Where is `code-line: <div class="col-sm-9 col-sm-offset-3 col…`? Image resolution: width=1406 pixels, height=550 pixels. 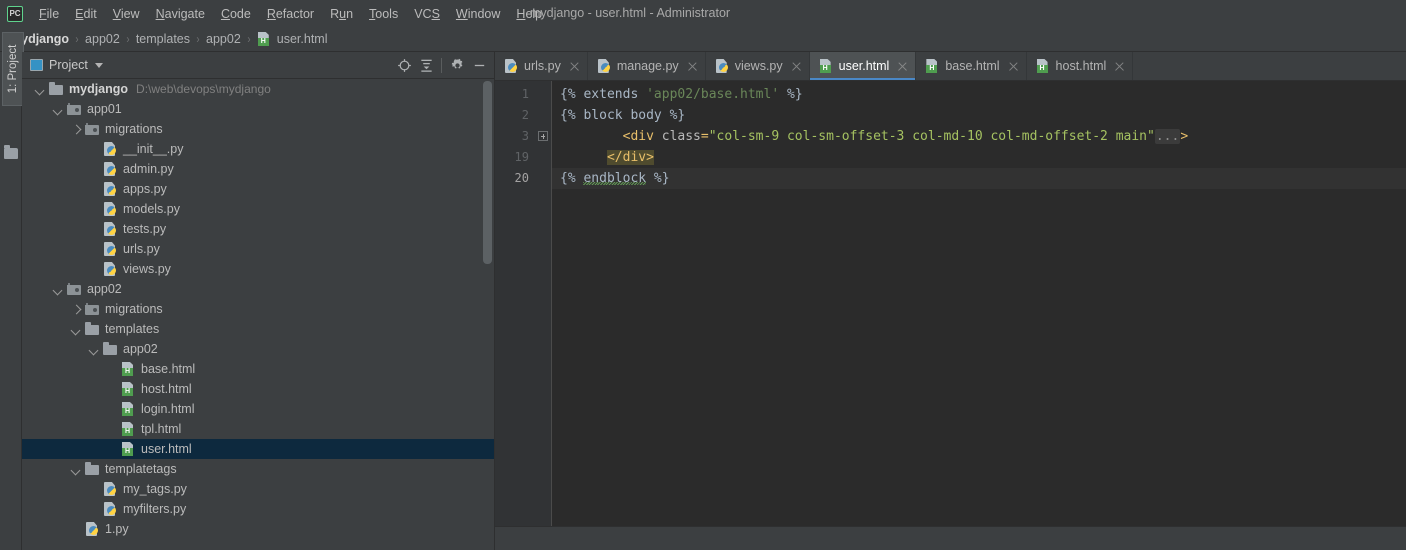
code-line: <div class="col-sm-9 col-sm-offset-3 col… is located at coordinates (979, 136).